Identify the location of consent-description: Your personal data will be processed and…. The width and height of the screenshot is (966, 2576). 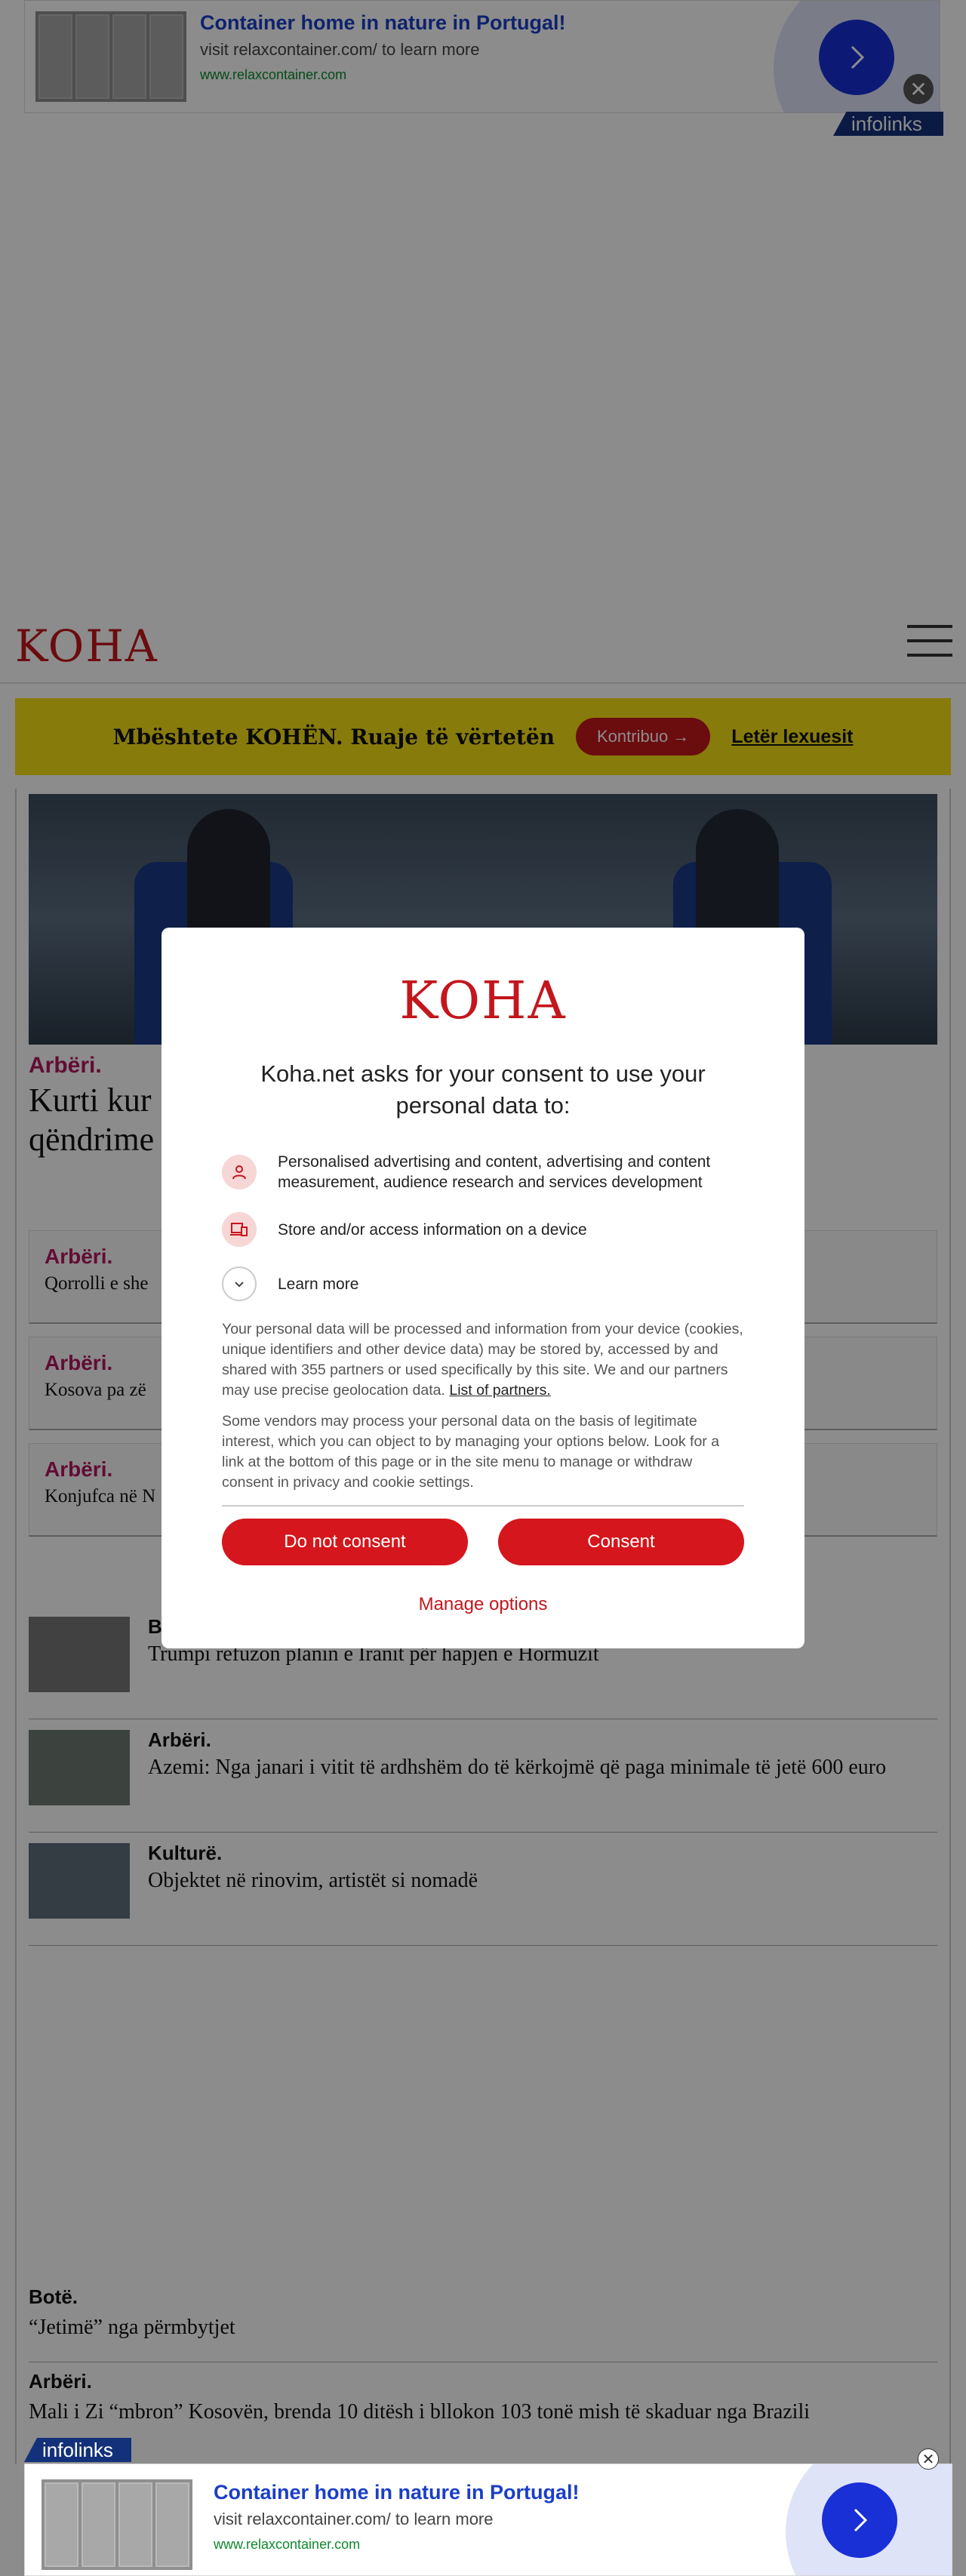
(483, 1360).